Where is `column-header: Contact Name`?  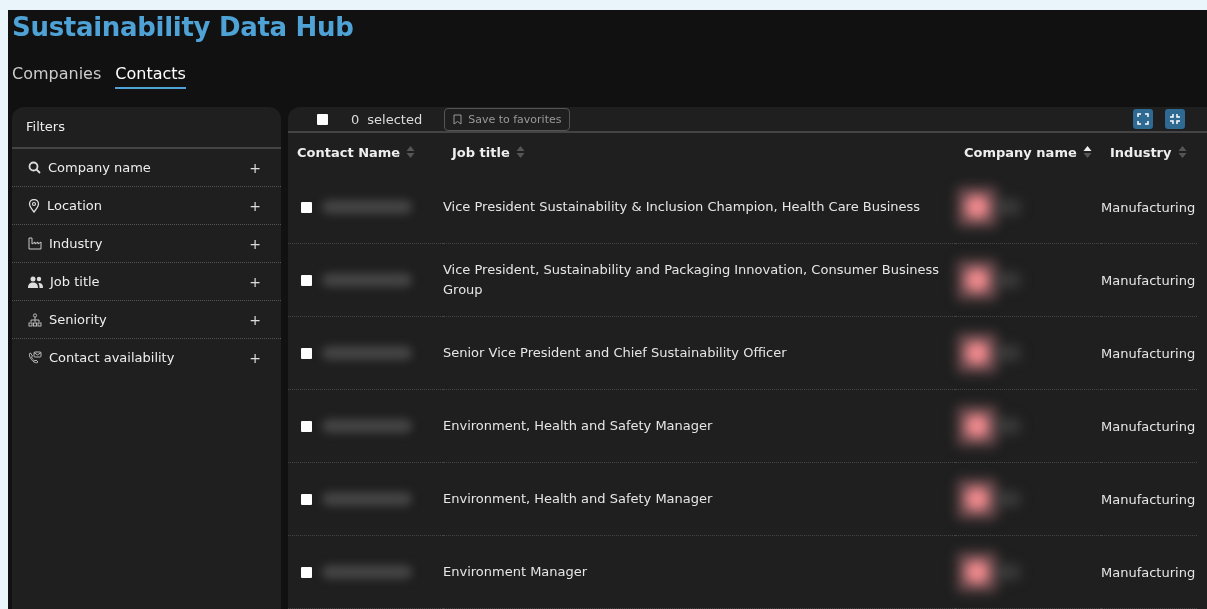
column-header: Contact Name is located at coordinates (349, 152).